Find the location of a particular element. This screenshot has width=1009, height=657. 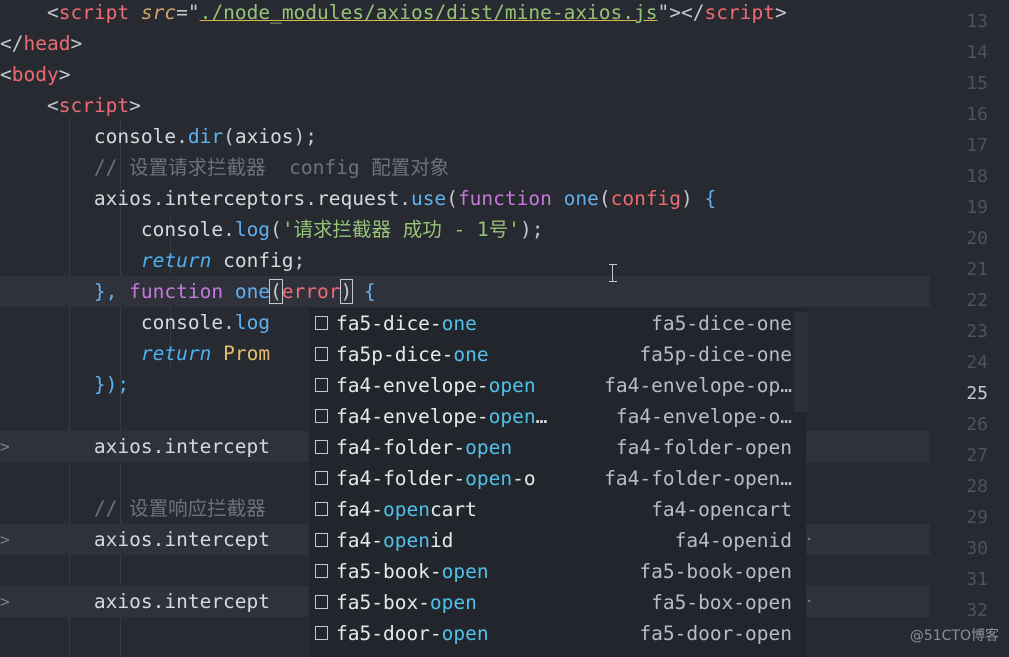

code-comment: // 设置请求拦截器 config 配置对象 is located at coordinates (271, 167).